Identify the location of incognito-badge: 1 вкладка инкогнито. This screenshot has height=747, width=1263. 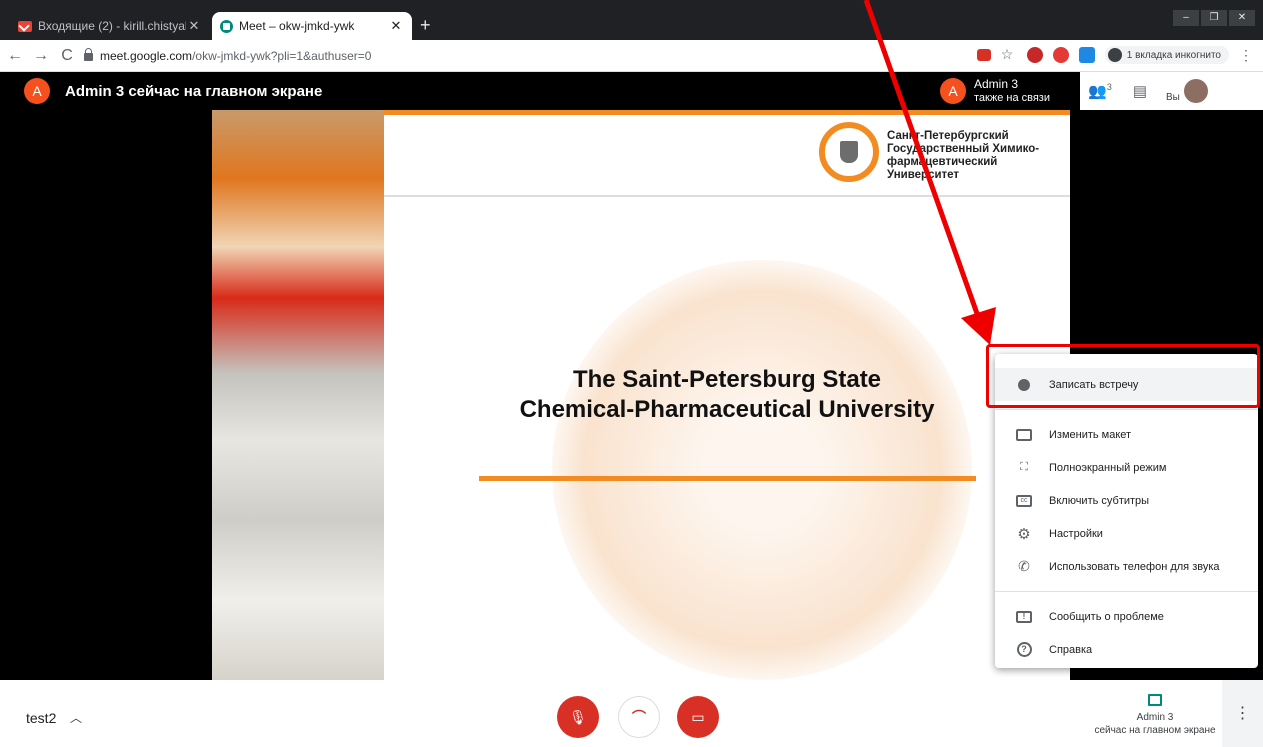
(1166, 55).